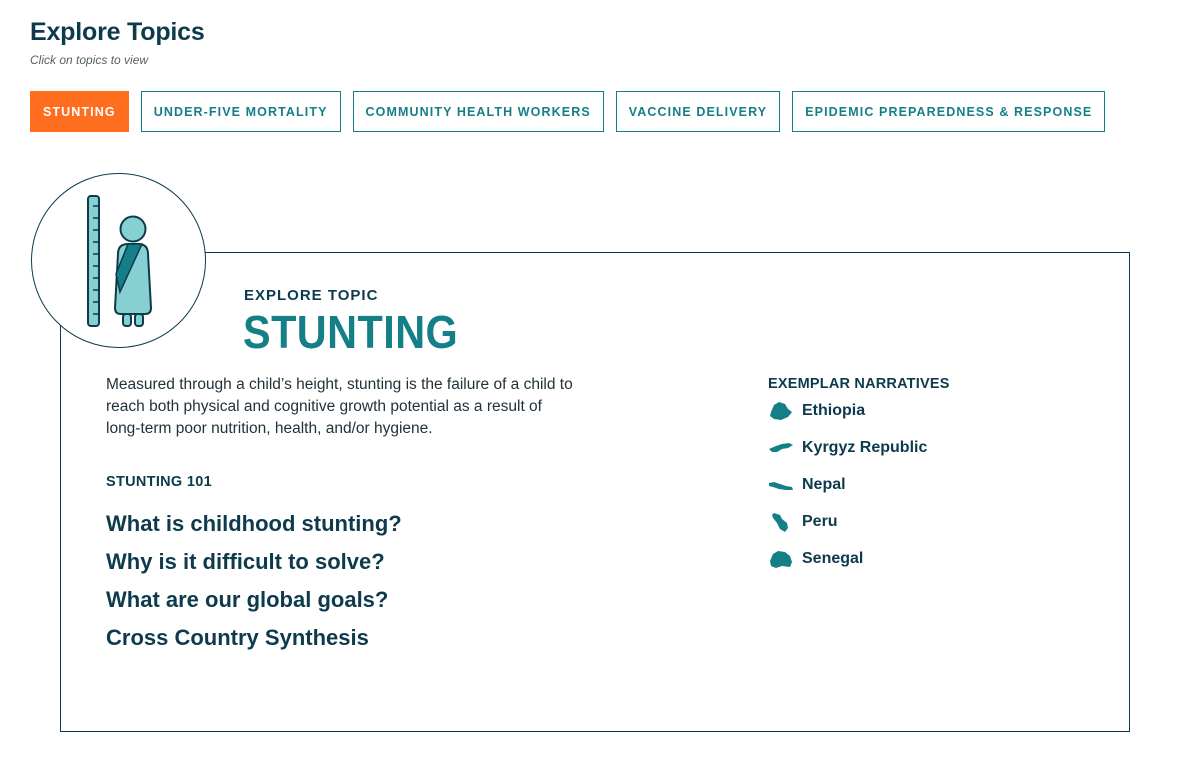  What do you see at coordinates (781, 522) in the screenshot?
I see `peru-map-icon` at bounding box center [781, 522].